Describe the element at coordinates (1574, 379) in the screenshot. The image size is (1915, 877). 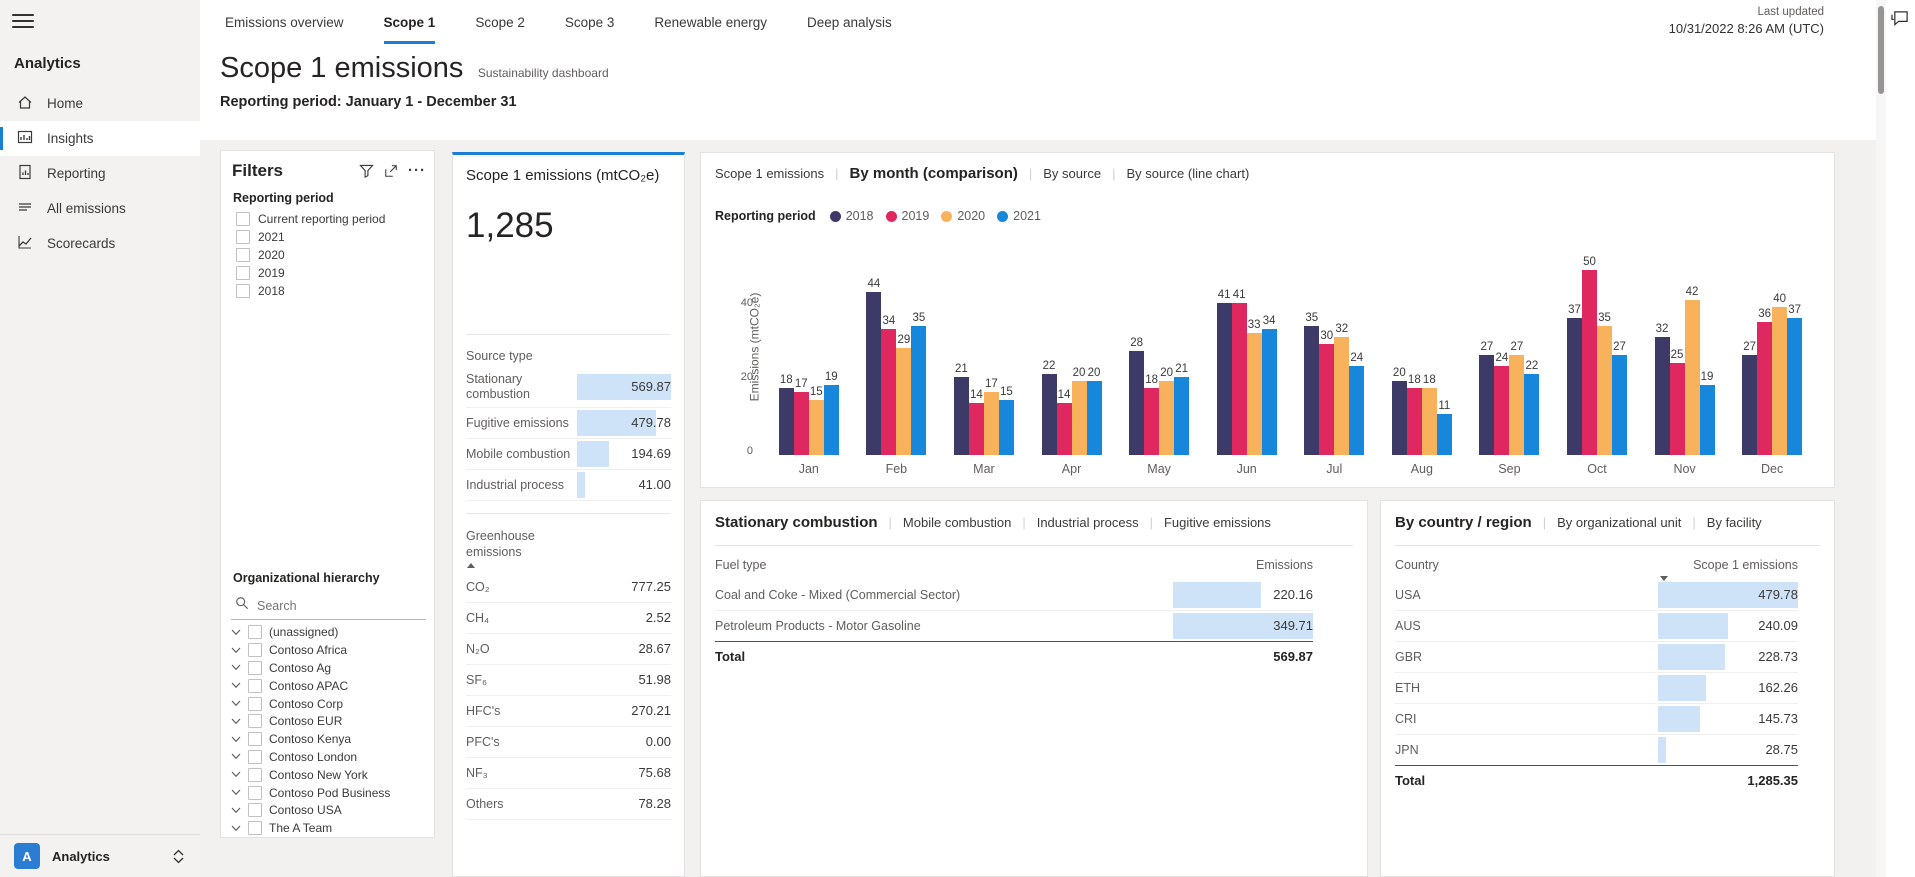
I see `bar-2018-oct: 37` at that location.